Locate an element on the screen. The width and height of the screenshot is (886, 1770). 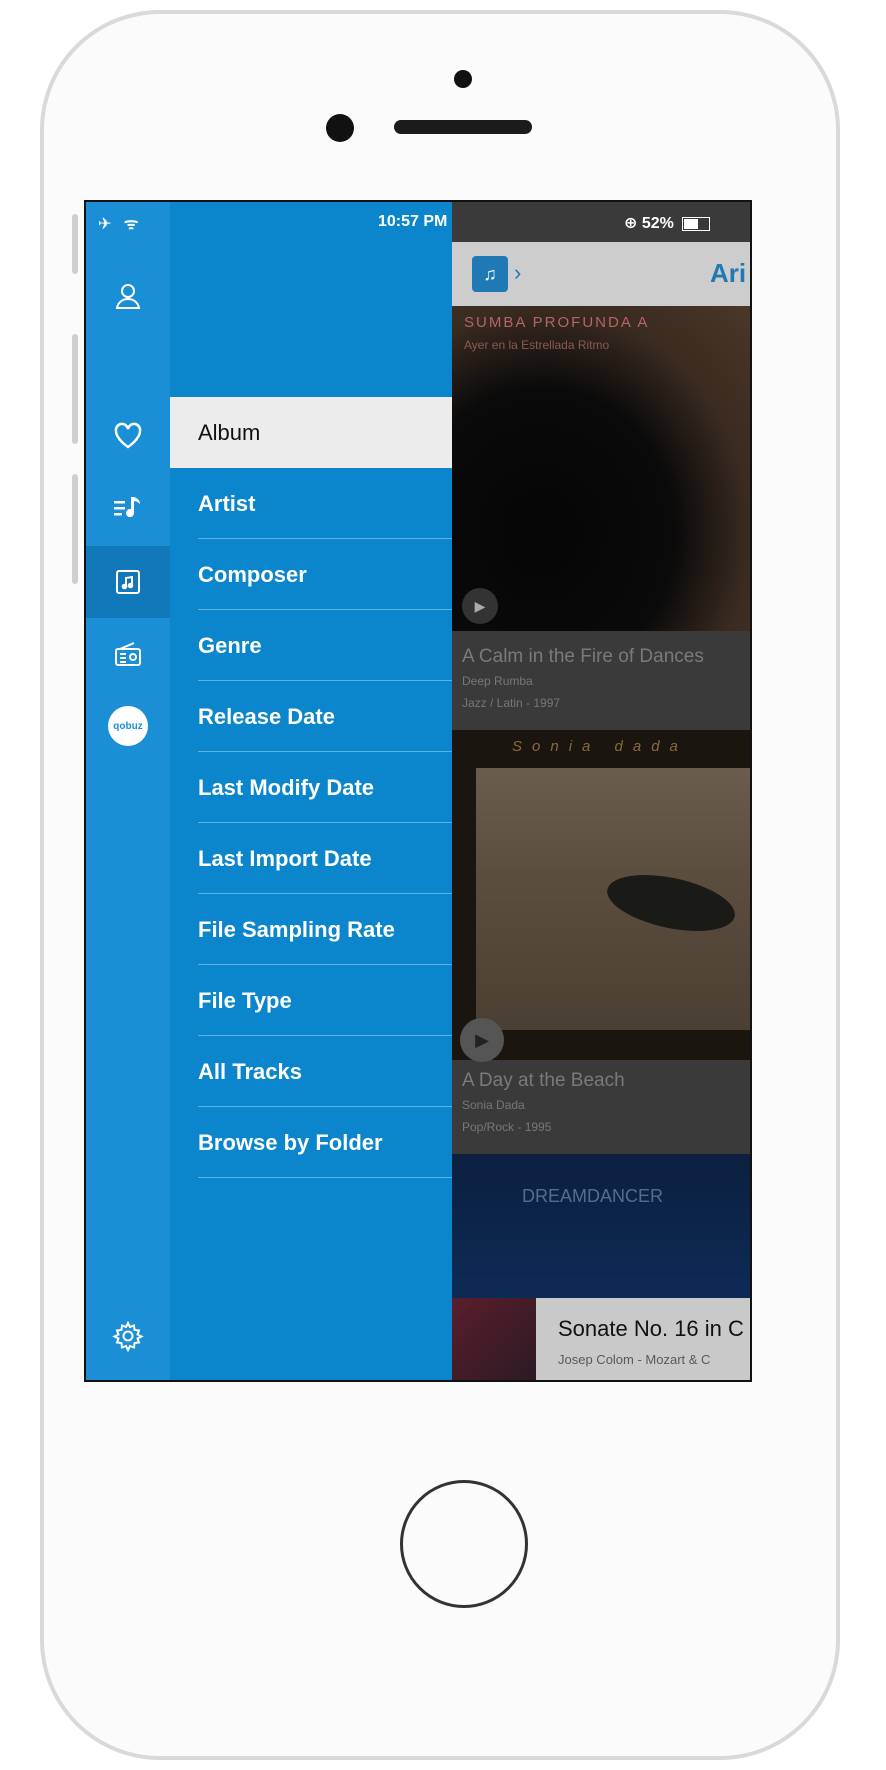
volume-down-button is located at coordinates (75, 529).